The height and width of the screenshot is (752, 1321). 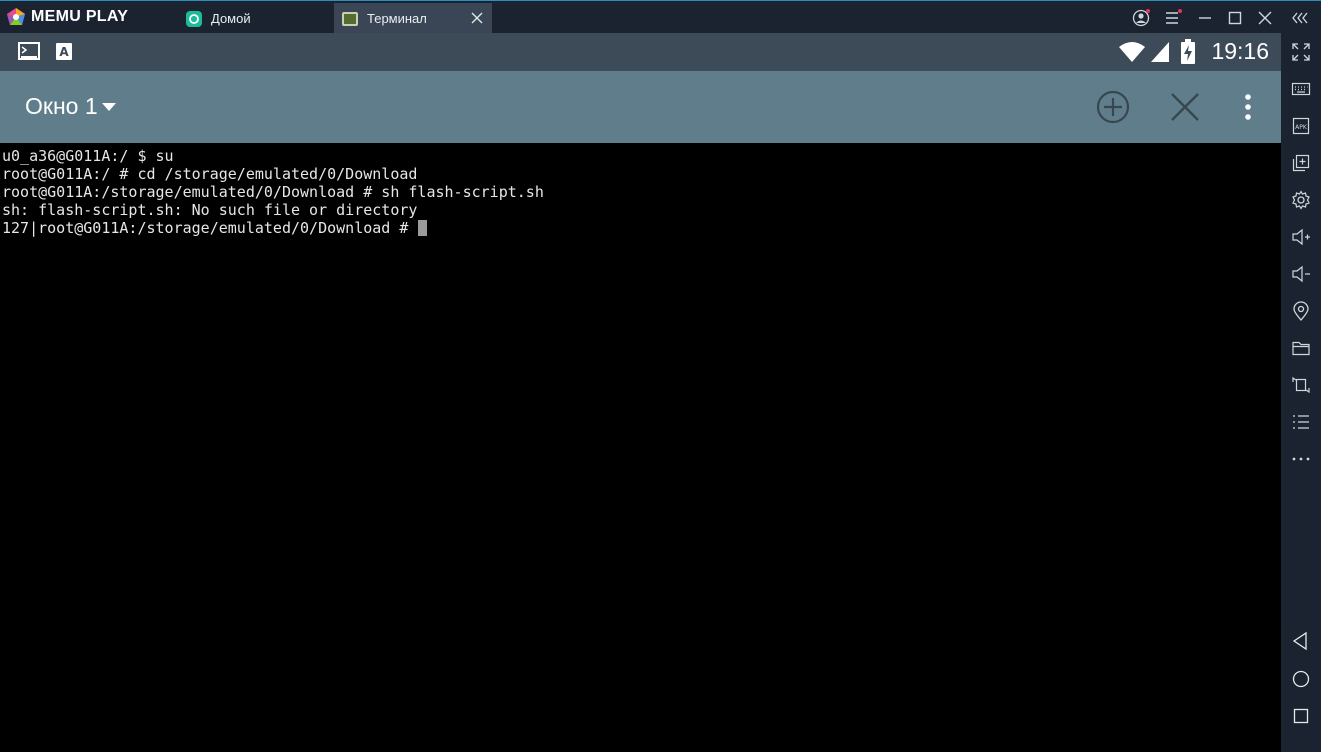 I want to click on home-app-icon, so click(x=194, y=18).